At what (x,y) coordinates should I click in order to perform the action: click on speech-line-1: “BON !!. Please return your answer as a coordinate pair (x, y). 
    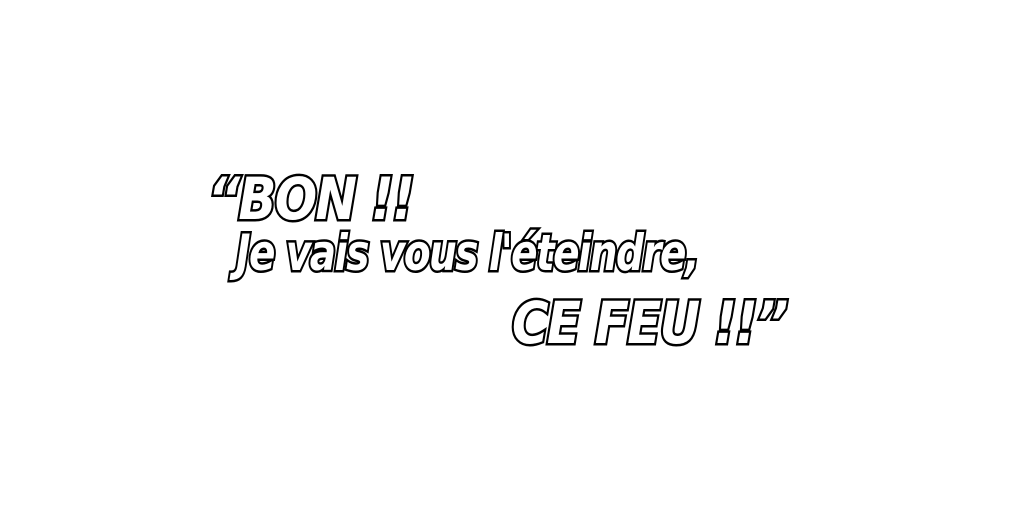
    Looking at the image, I should click on (311, 199).